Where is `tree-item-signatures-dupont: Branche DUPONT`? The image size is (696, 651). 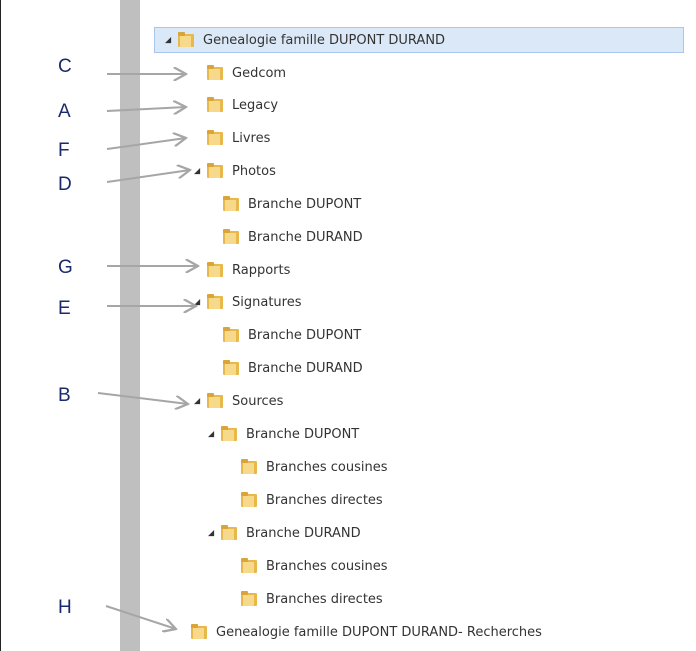 tree-item-signatures-dupont: Branche DUPONT is located at coordinates (284, 335).